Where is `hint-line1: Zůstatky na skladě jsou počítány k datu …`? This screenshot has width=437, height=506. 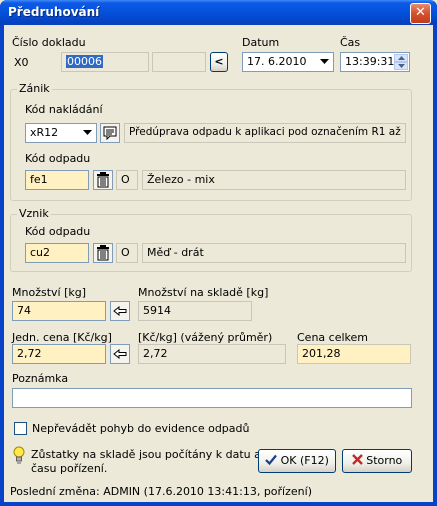
hint-line1: Zůstatky na skladě jsou počítány k datu … is located at coordinates (146, 454).